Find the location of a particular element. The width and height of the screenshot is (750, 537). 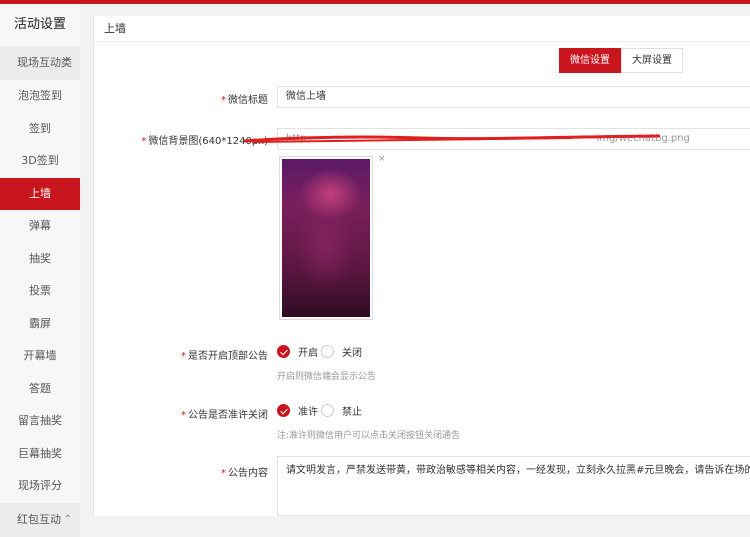

close-notice-allow-radio: 准许 is located at coordinates (297, 410).